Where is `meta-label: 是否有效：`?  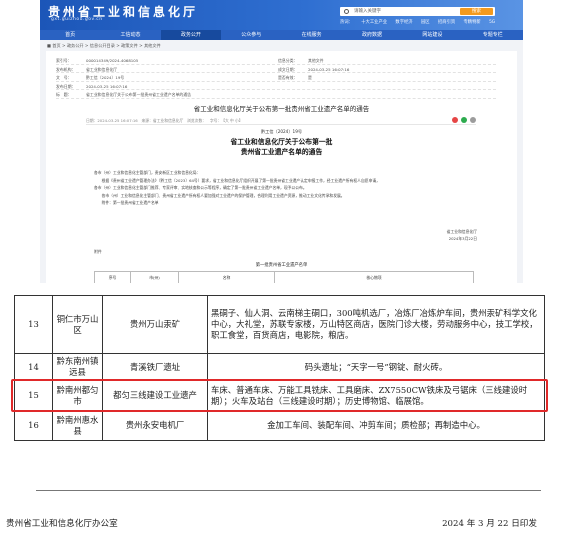 meta-label: 是否有效： is located at coordinates (288, 78).